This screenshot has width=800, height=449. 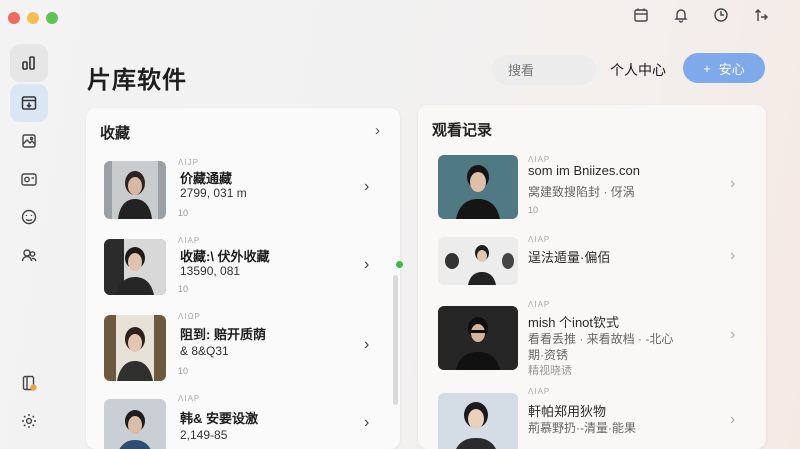 I want to click on users-icon, so click(x=29, y=255).